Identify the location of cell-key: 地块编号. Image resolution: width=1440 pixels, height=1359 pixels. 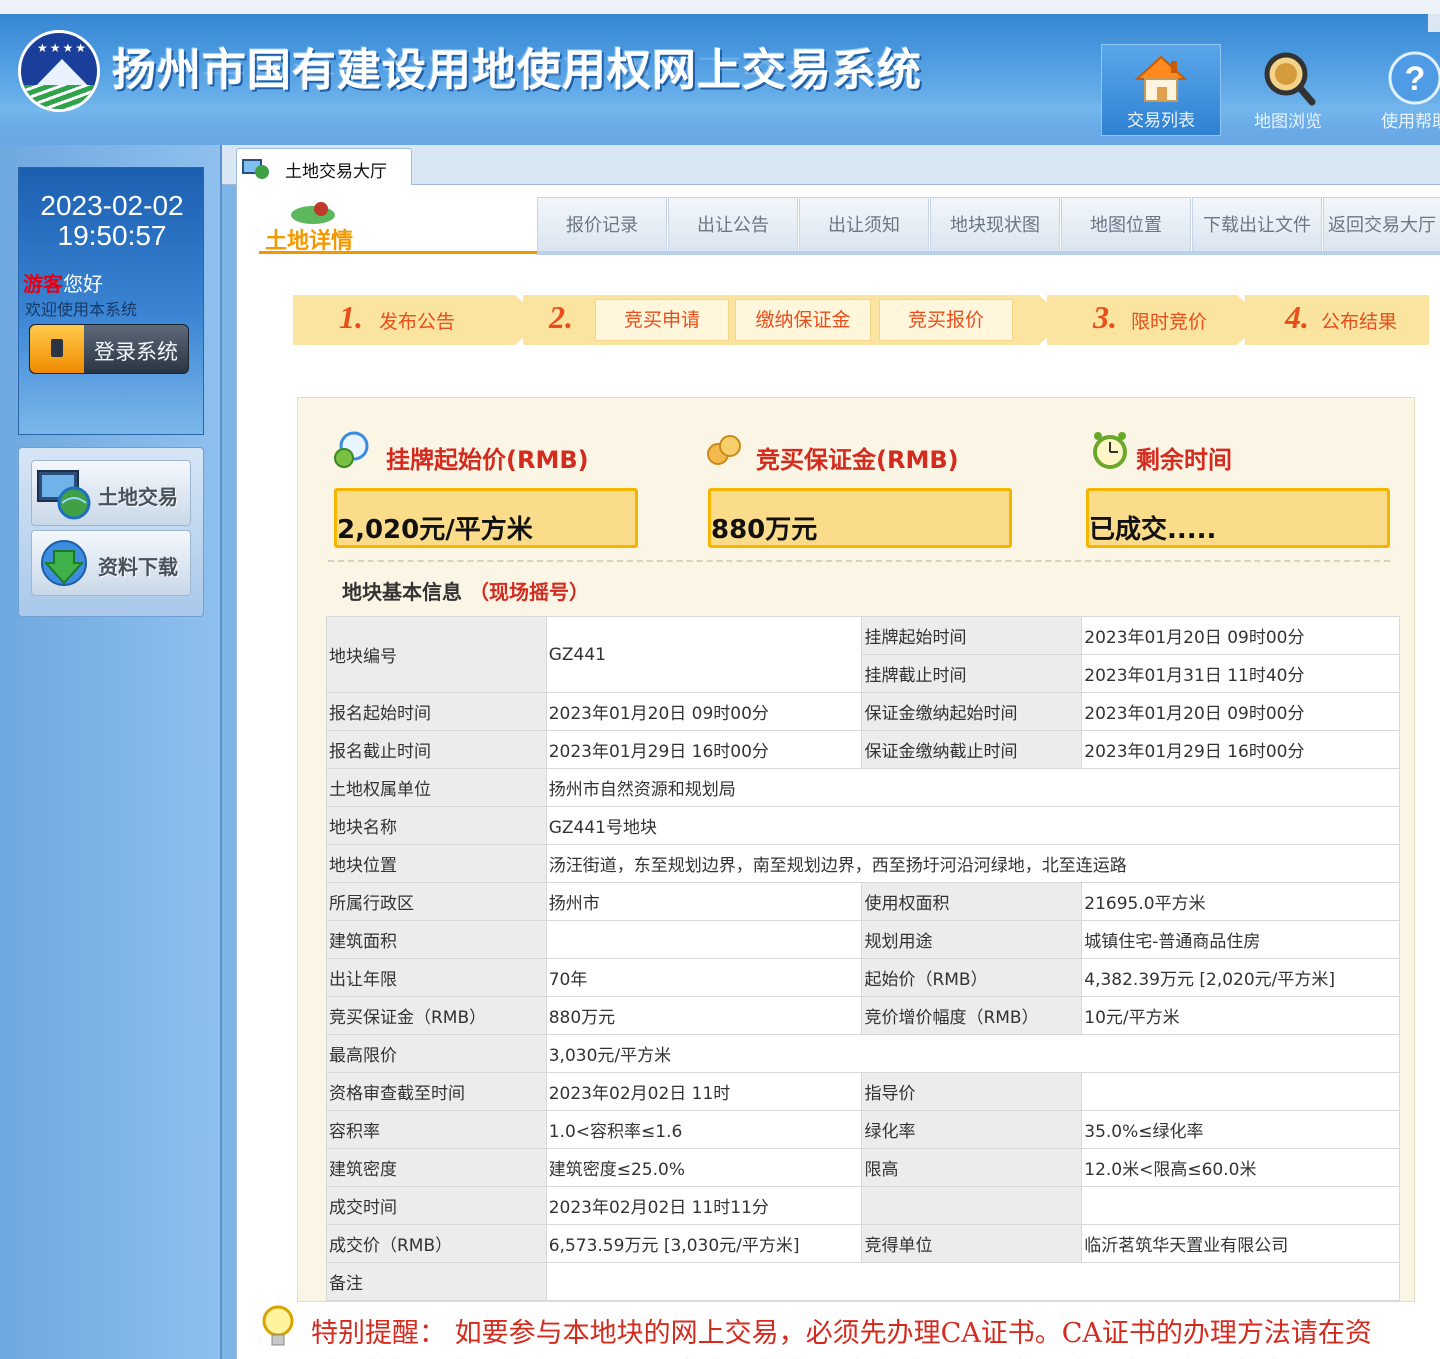
(436, 654).